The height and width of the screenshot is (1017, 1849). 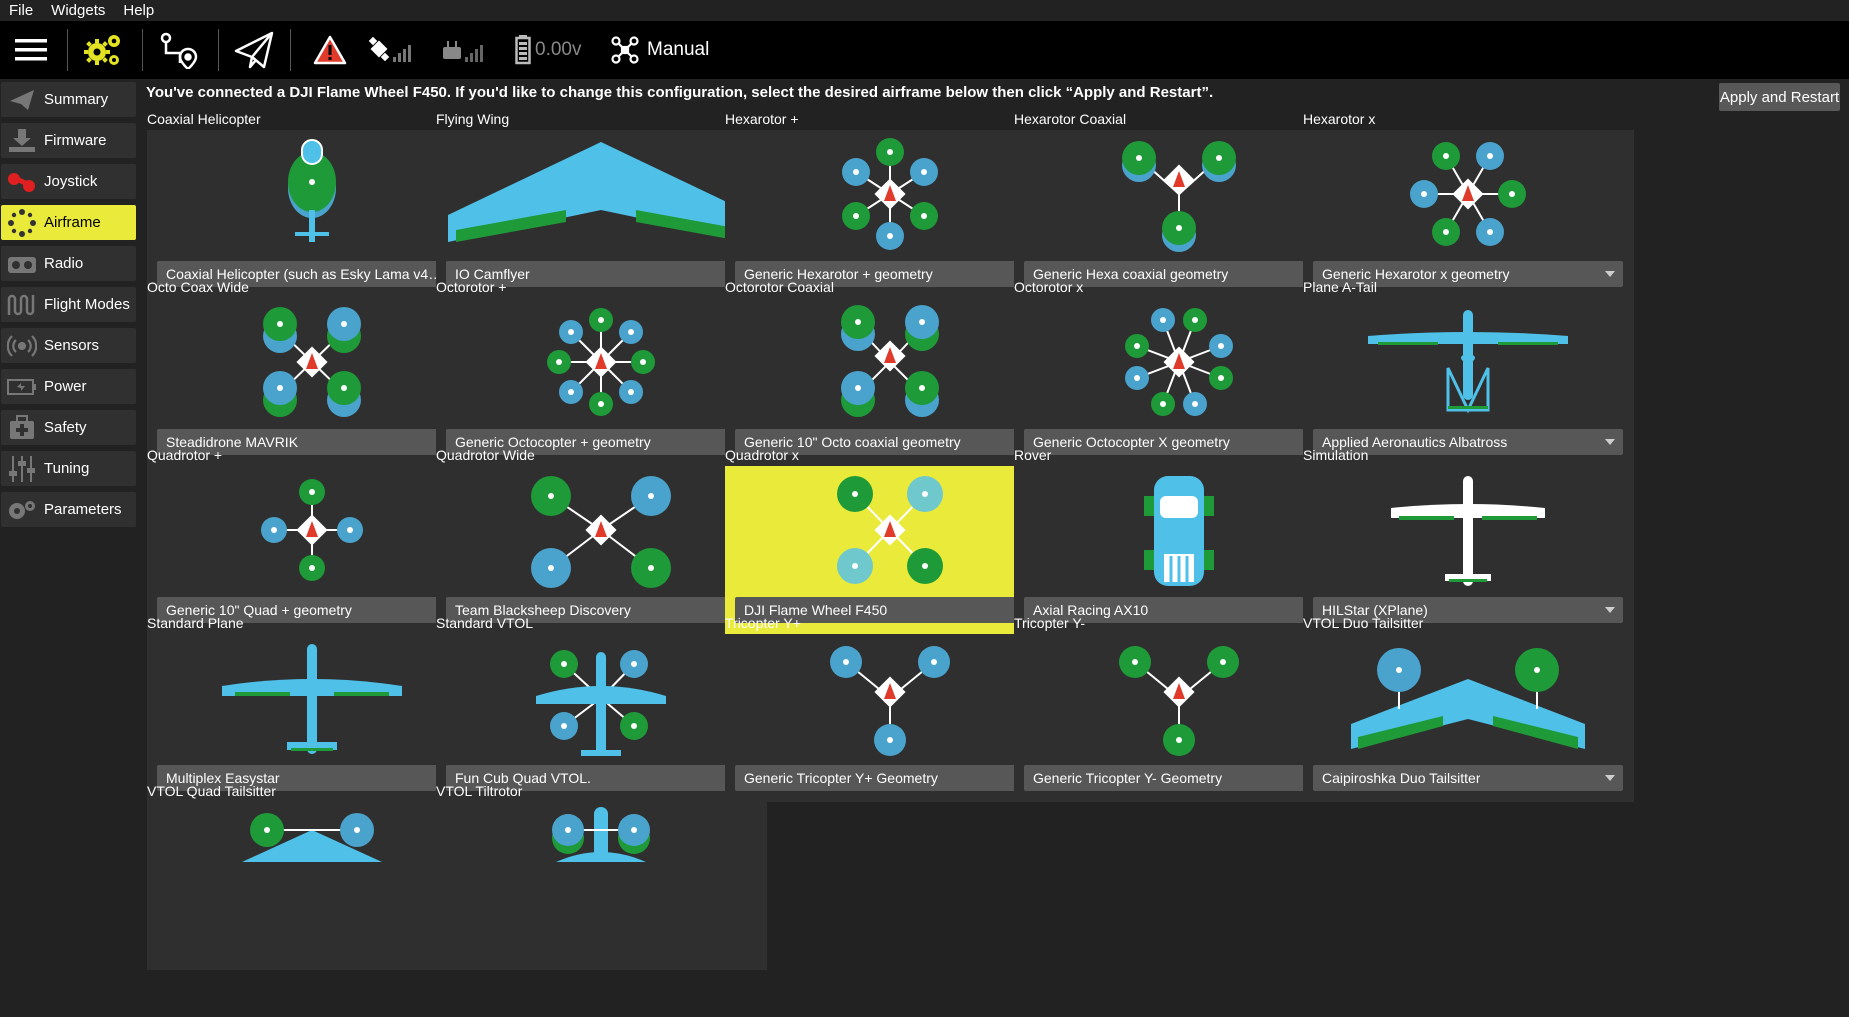 I want to click on airframe-card: Fun Cub Quad VTOL., so click(x=601, y=718).